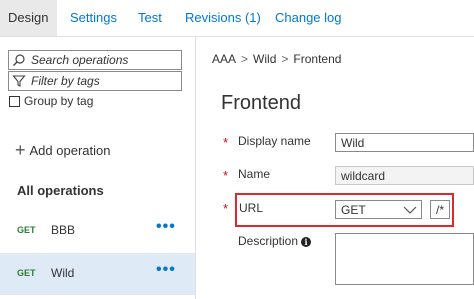 Image resolution: width=474 pixels, height=299 pixels. Describe the element at coordinates (264, 59) in the screenshot. I see `breadcrumb-item-operation: Wild` at that location.